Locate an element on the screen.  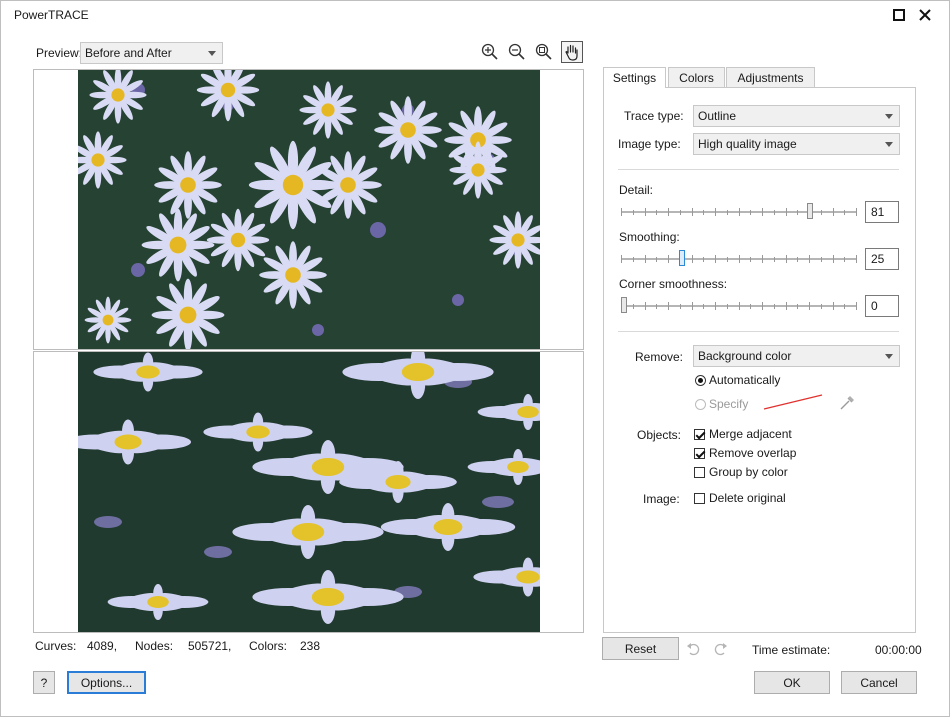
tab-adjustments: Adjustments is located at coordinates (770, 77).